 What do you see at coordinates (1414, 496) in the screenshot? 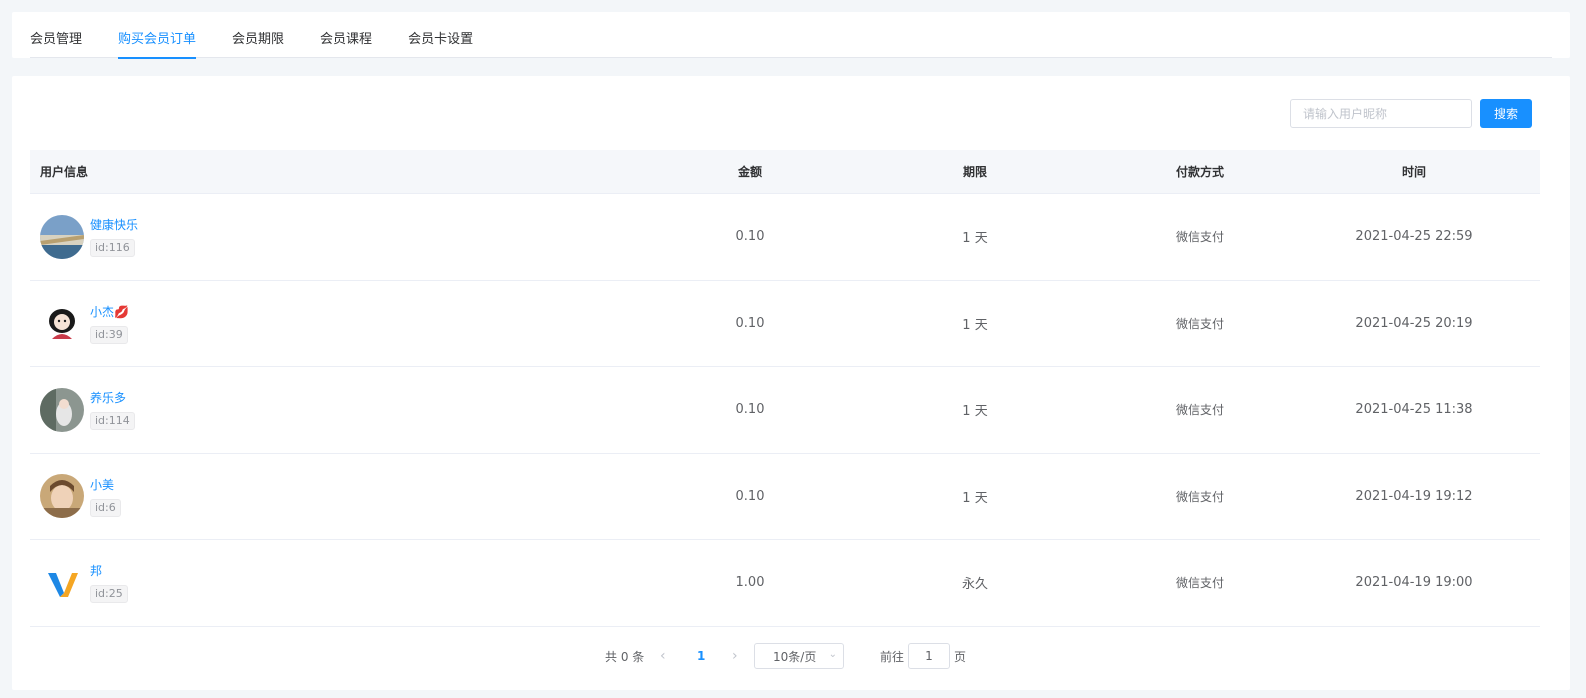
I see `time-cell: 2021-04-19 19:12` at bounding box center [1414, 496].